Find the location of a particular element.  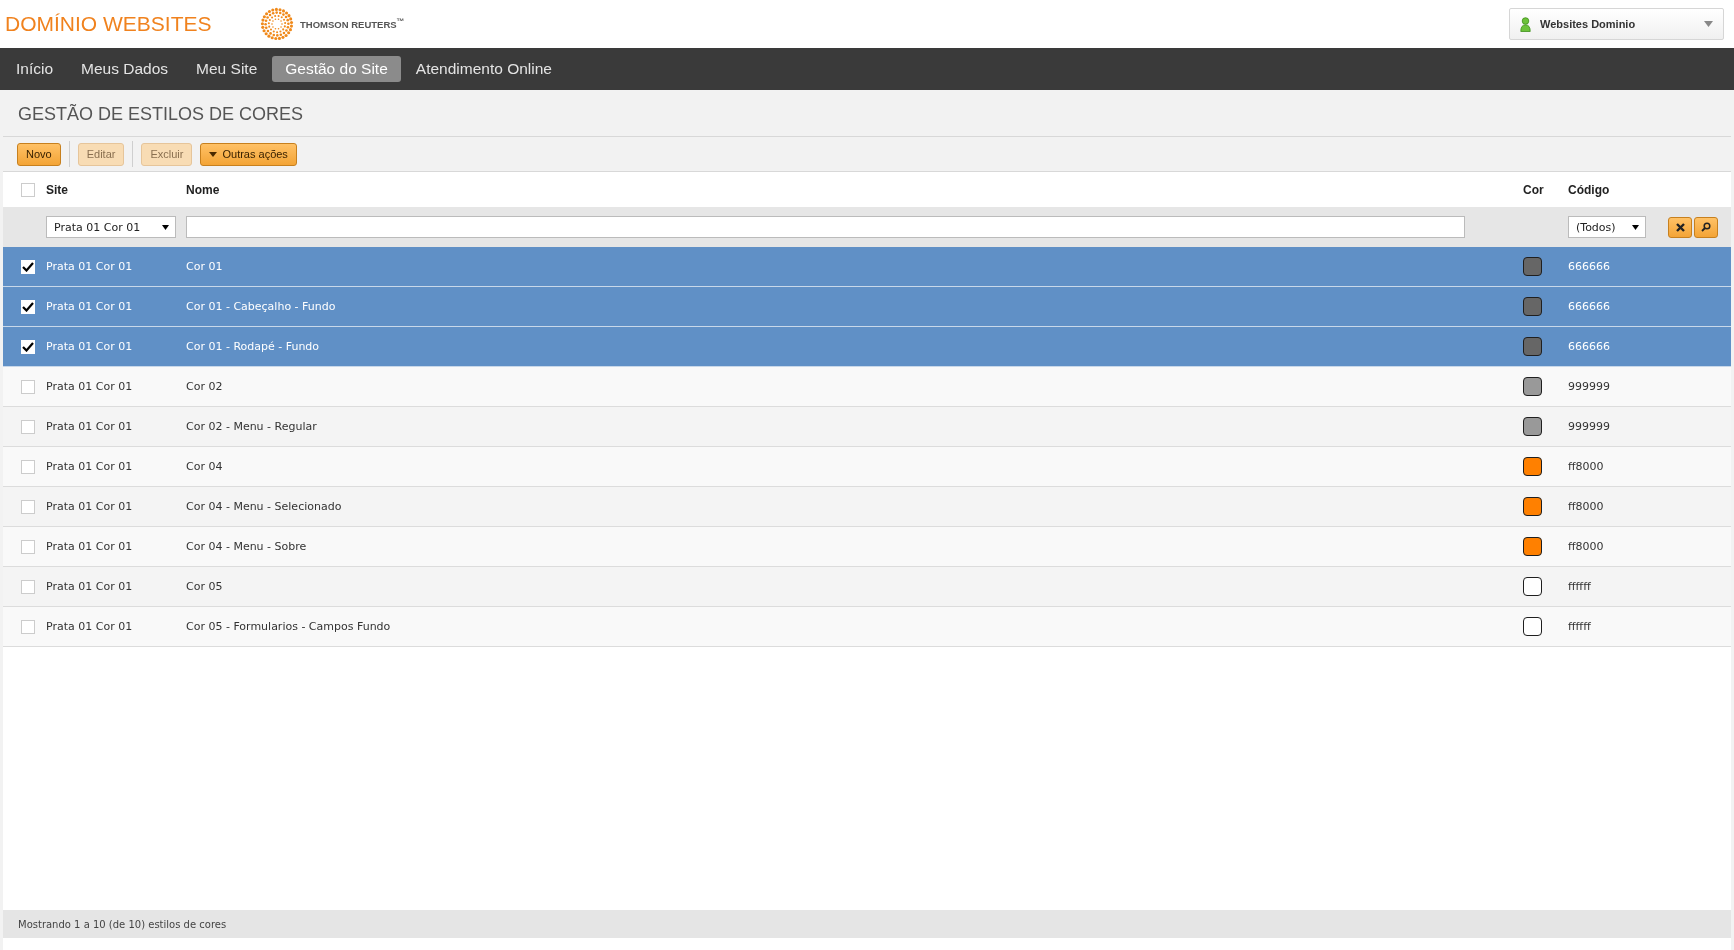

search-button is located at coordinates (1706, 227).